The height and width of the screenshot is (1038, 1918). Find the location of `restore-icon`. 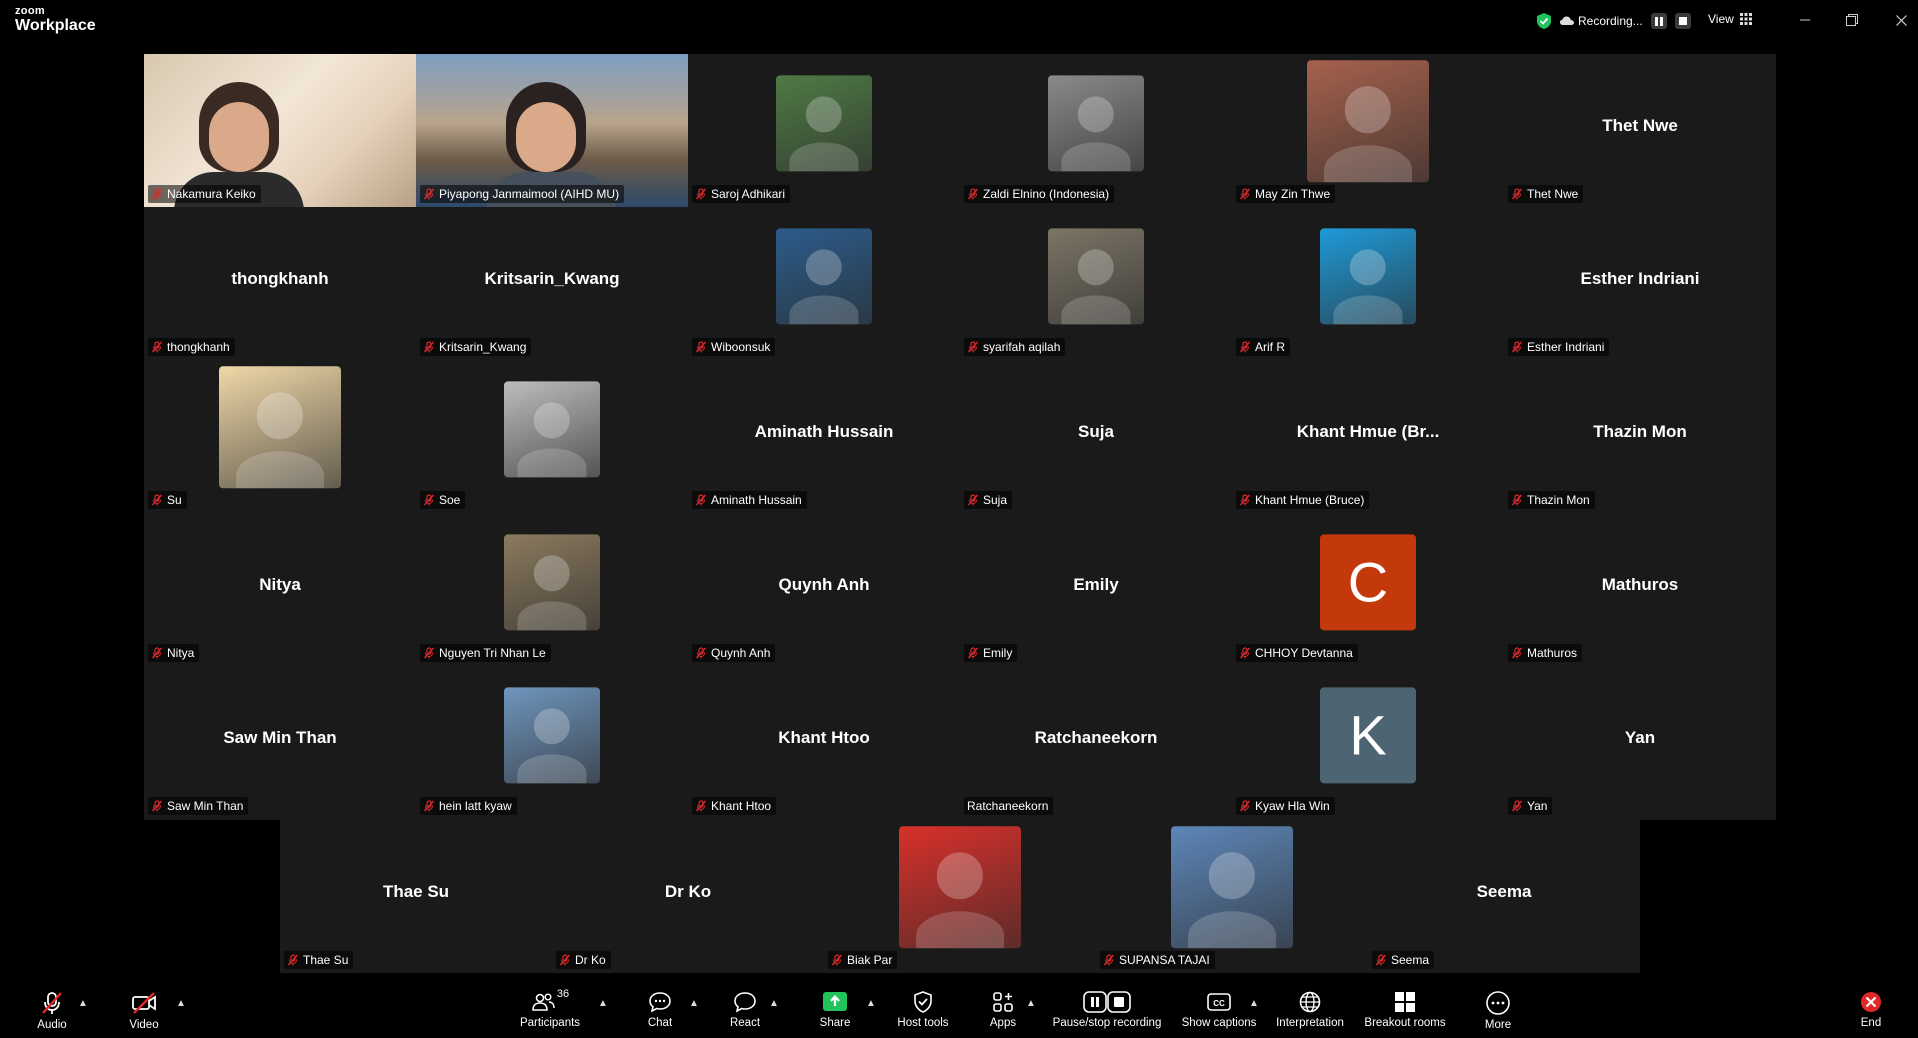

restore-icon is located at coordinates (1852, 20).